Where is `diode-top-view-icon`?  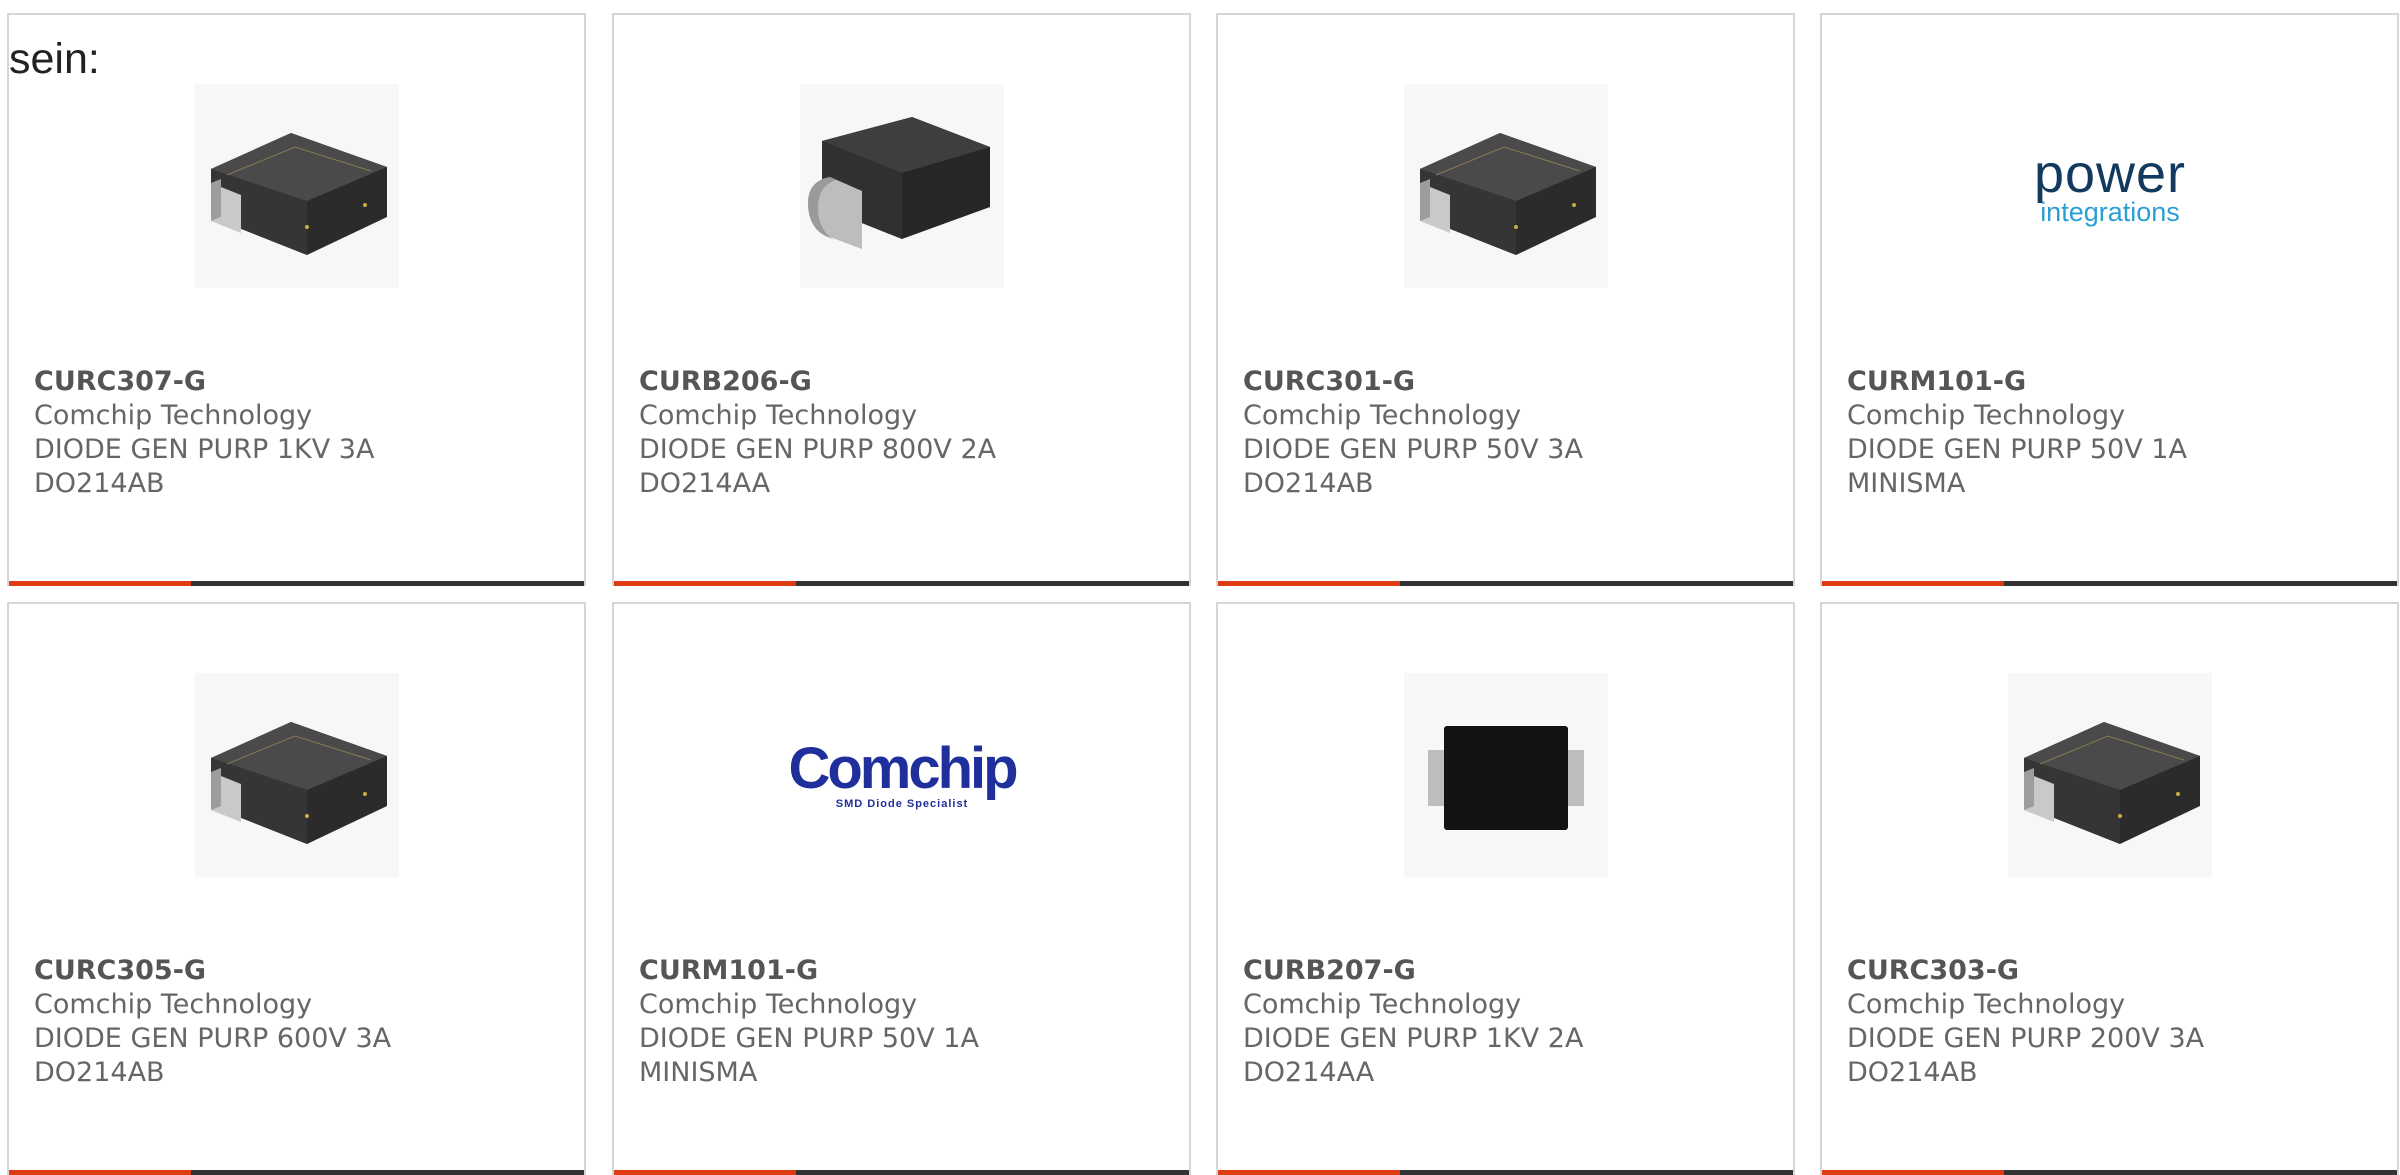 diode-top-view-icon is located at coordinates (1506, 775).